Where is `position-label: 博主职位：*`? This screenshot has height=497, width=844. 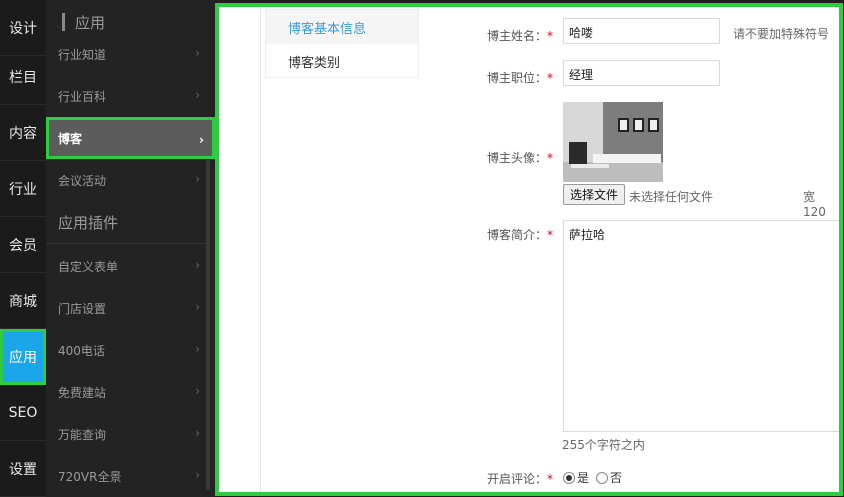
position-label: 博主职位：* is located at coordinates (506, 77).